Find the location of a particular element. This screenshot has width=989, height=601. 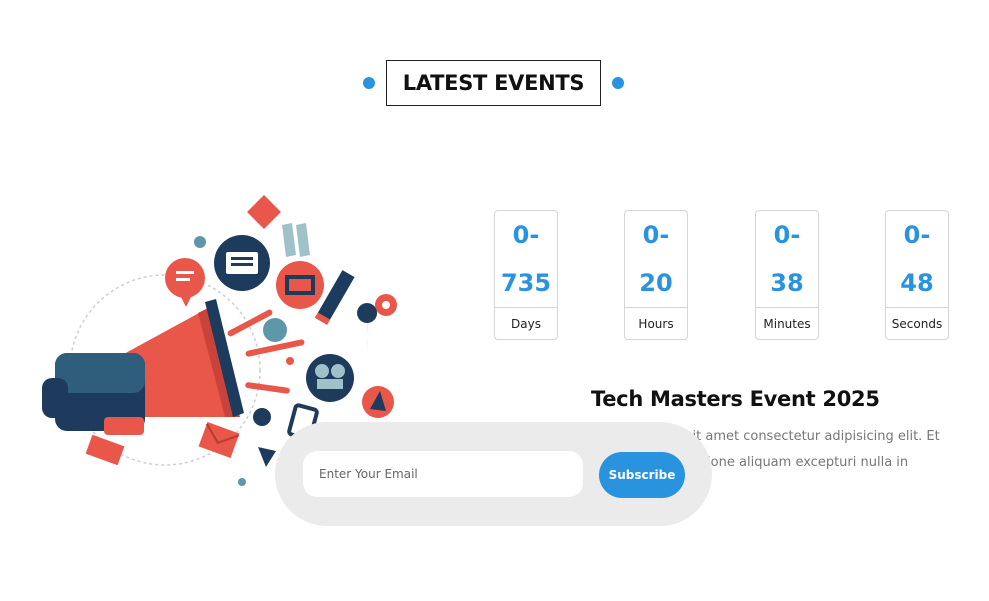

email-input is located at coordinates (443, 474).